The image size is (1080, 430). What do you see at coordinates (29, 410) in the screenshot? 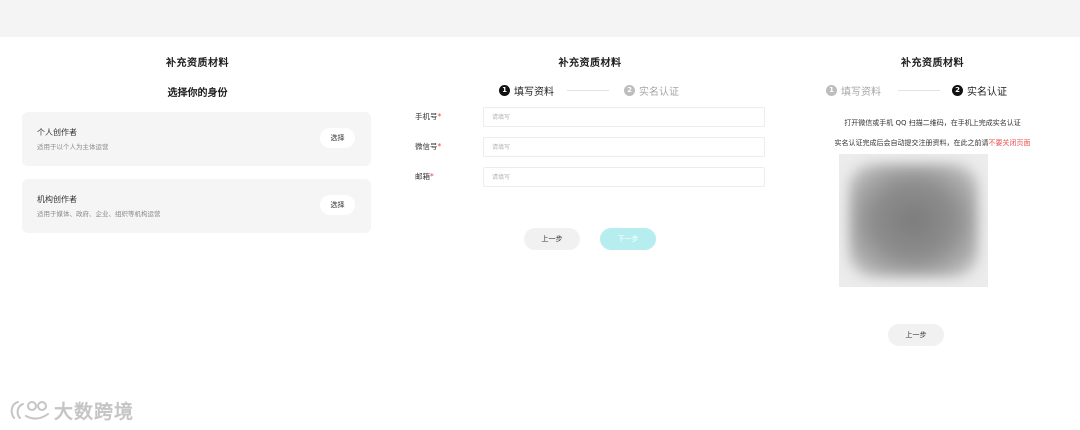
I see `watermark-logo-icon` at bounding box center [29, 410].